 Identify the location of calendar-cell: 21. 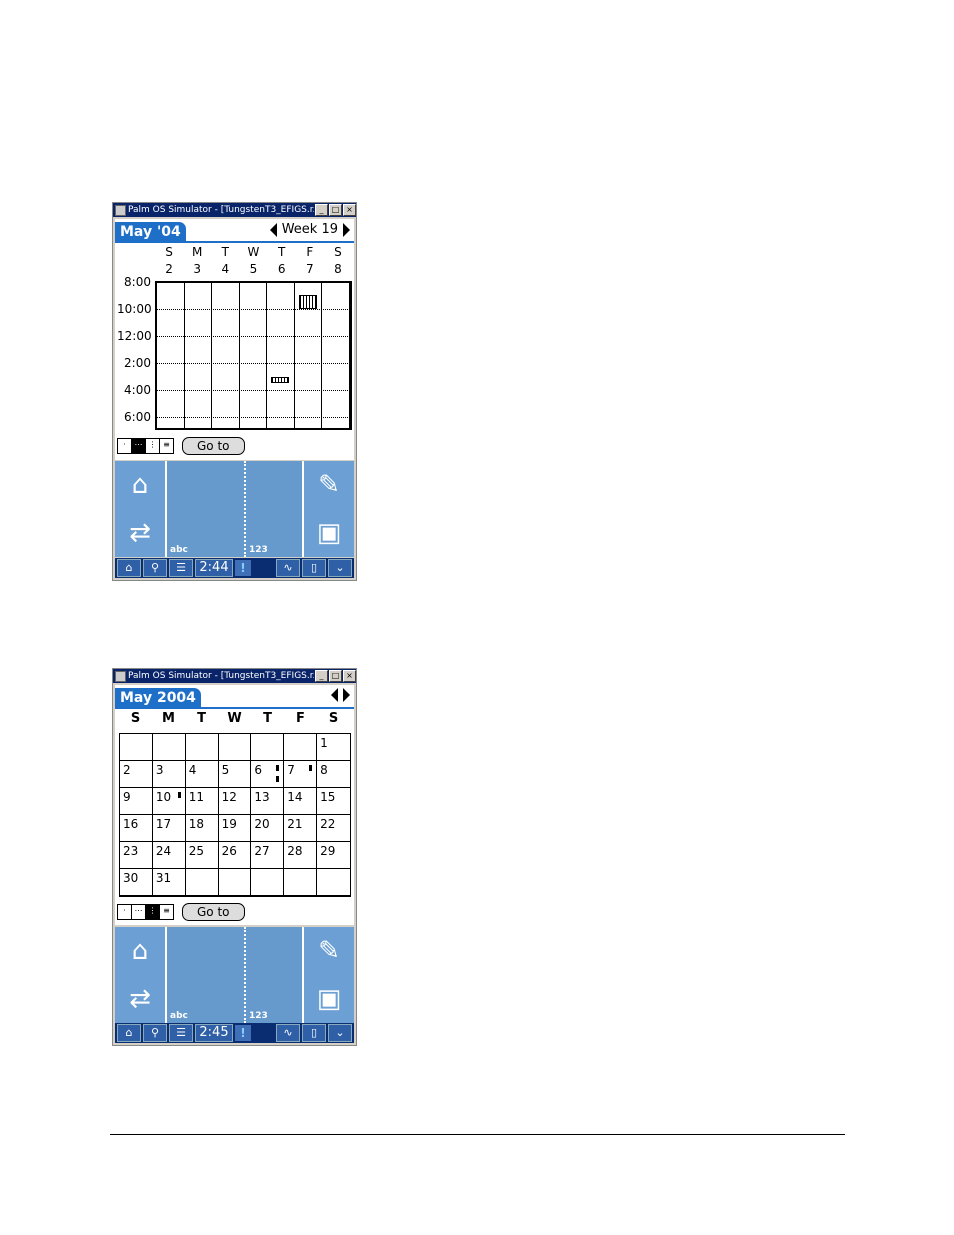
(301, 828).